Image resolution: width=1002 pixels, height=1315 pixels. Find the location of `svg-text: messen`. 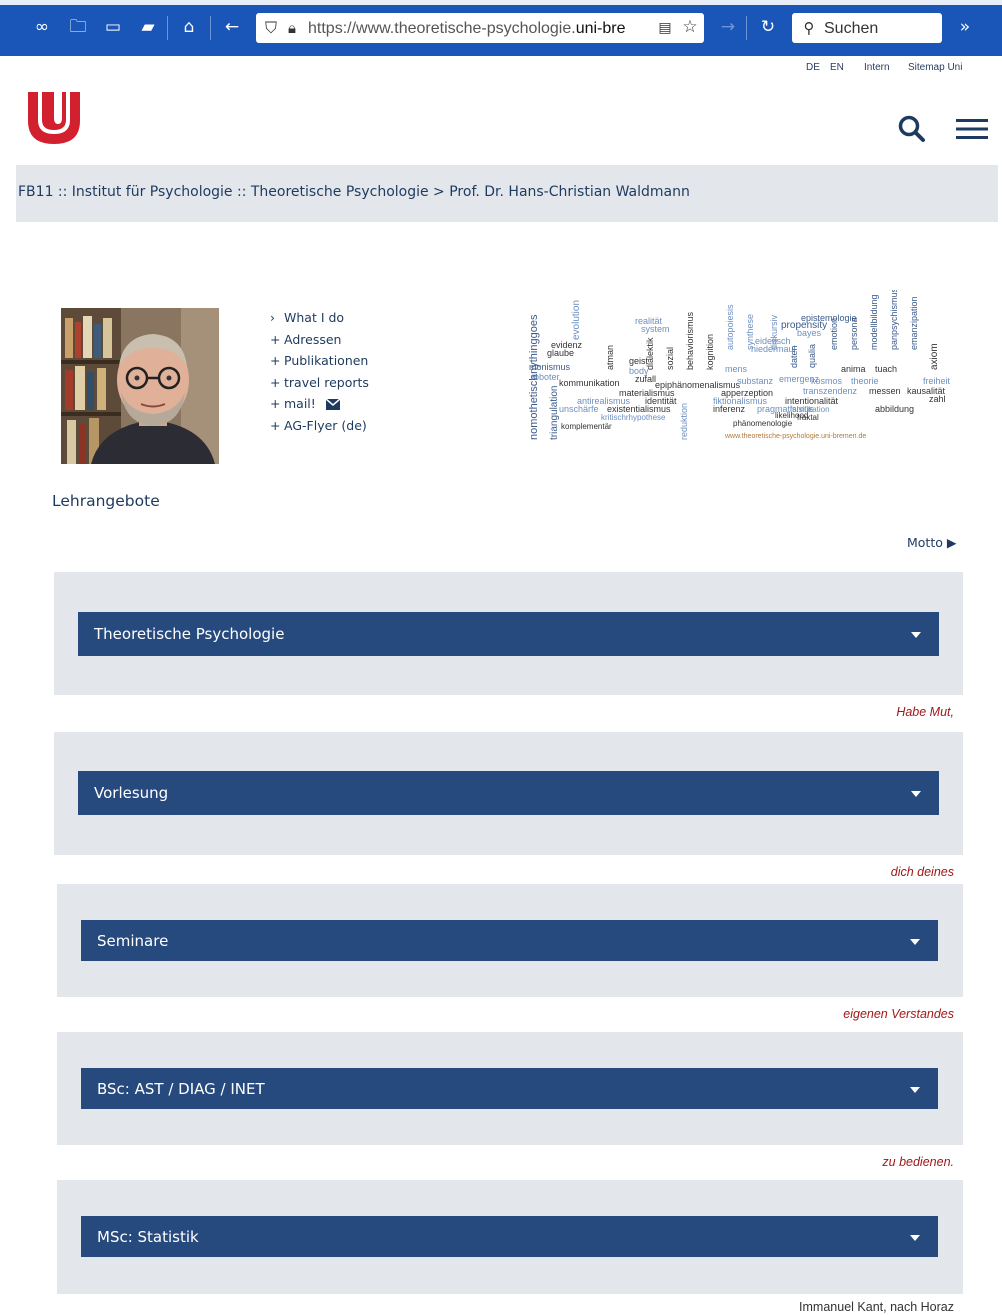

svg-text: messen is located at coordinates (885, 391).